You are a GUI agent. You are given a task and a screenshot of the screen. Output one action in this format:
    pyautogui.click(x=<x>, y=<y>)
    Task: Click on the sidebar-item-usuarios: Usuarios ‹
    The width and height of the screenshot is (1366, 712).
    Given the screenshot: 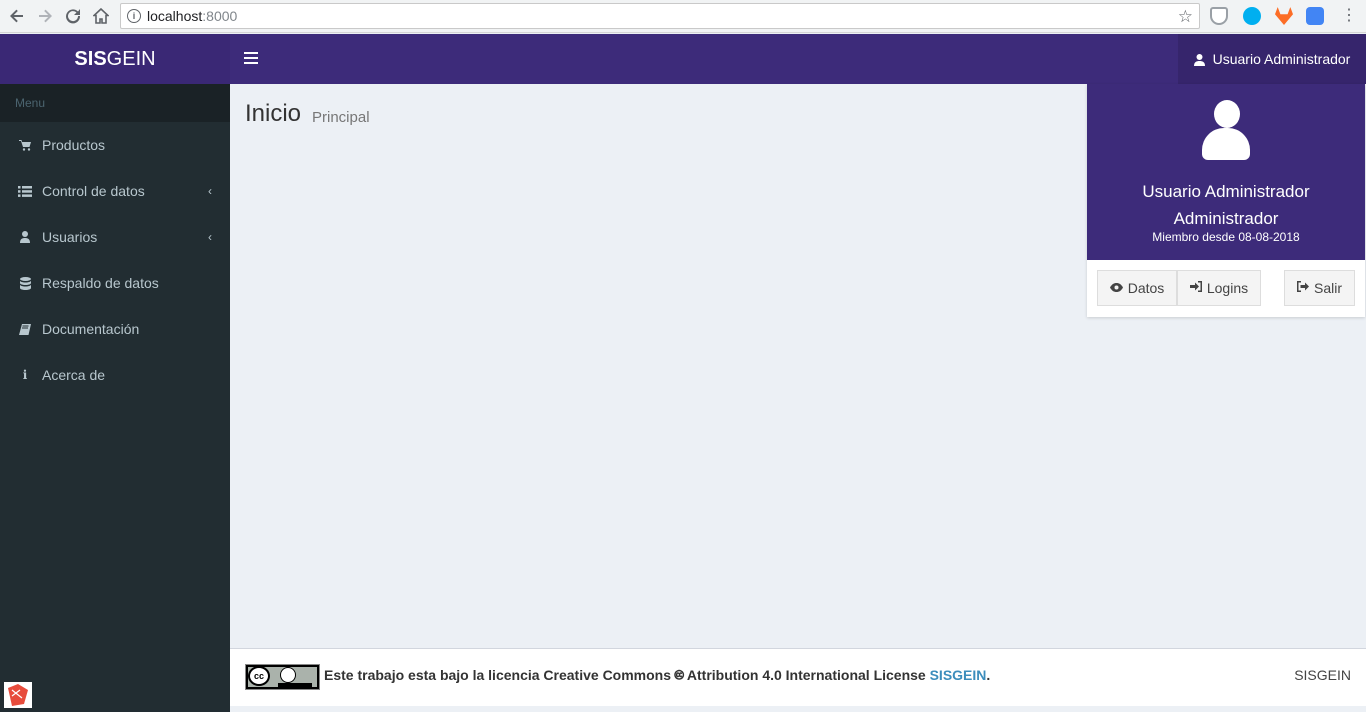 What is the action you would take?
    pyautogui.click(x=115, y=237)
    